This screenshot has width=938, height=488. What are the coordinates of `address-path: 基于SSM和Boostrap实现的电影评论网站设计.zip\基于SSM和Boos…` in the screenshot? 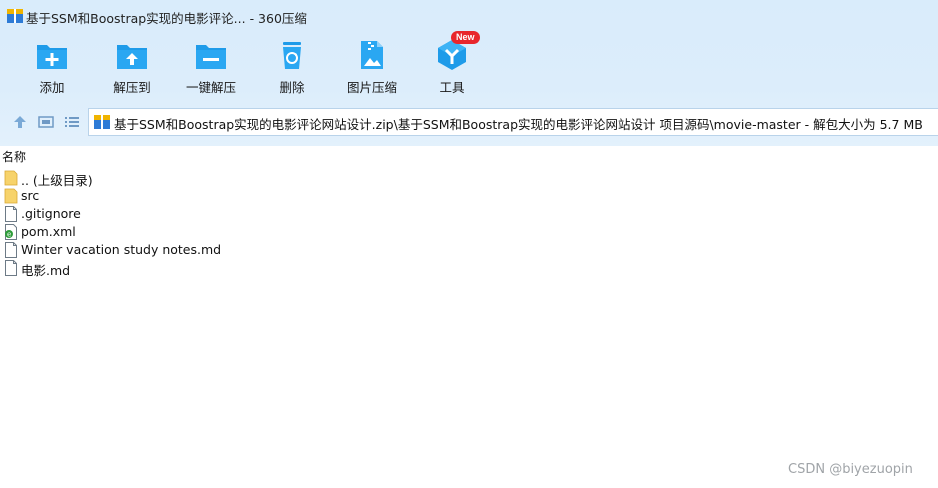 It's located at (518, 124).